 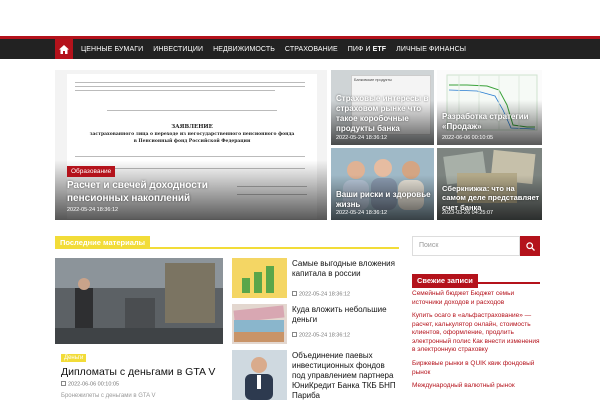 I want to click on small-post-title: Куда вложить небольшие деньги, so click(x=346, y=315).